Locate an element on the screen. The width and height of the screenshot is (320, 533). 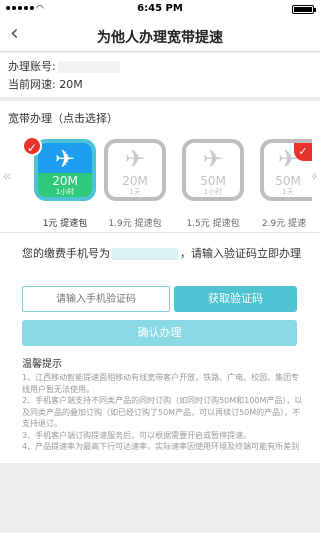
battery-icon is located at coordinates (304, 9).